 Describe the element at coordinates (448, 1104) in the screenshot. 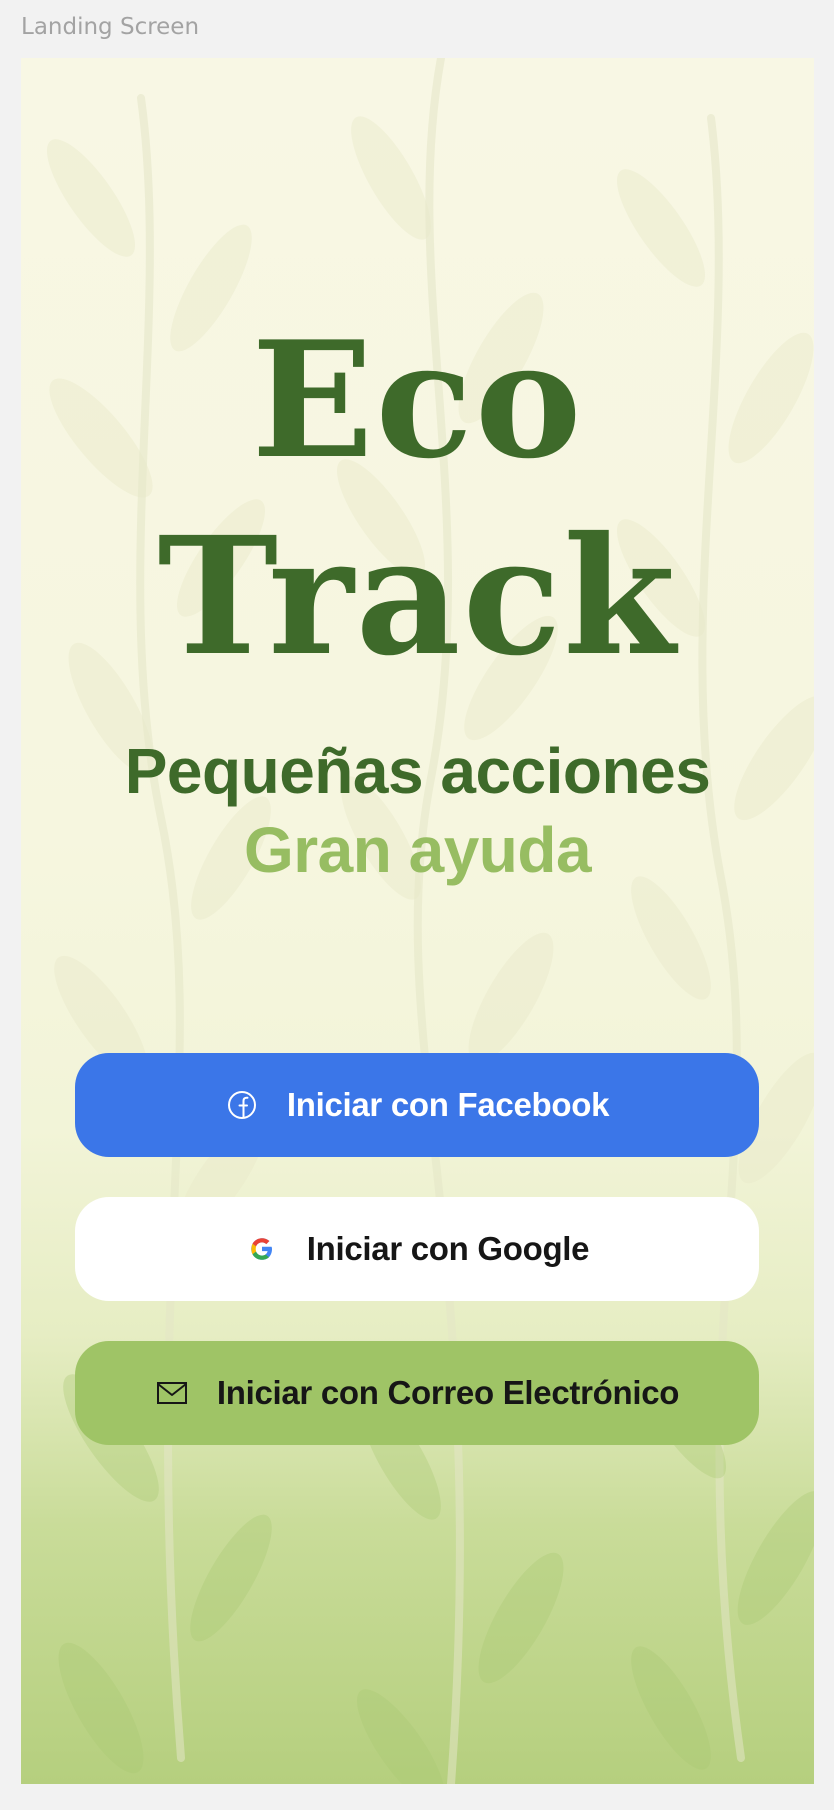

I see `facebook-login-label: Iniciar con Facebook` at that location.